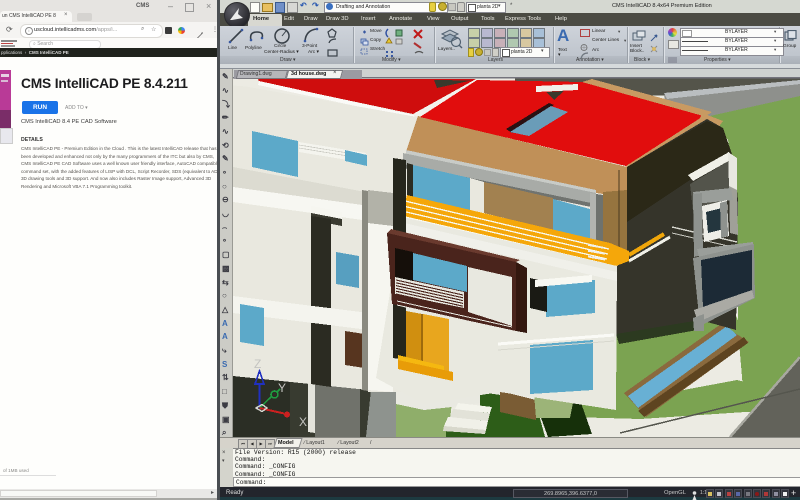 The image size is (800, 500). What do you see at coordinates (282, 388) in the screenshot?
I see `svg-text: Y` at bounding box center [282, 388].